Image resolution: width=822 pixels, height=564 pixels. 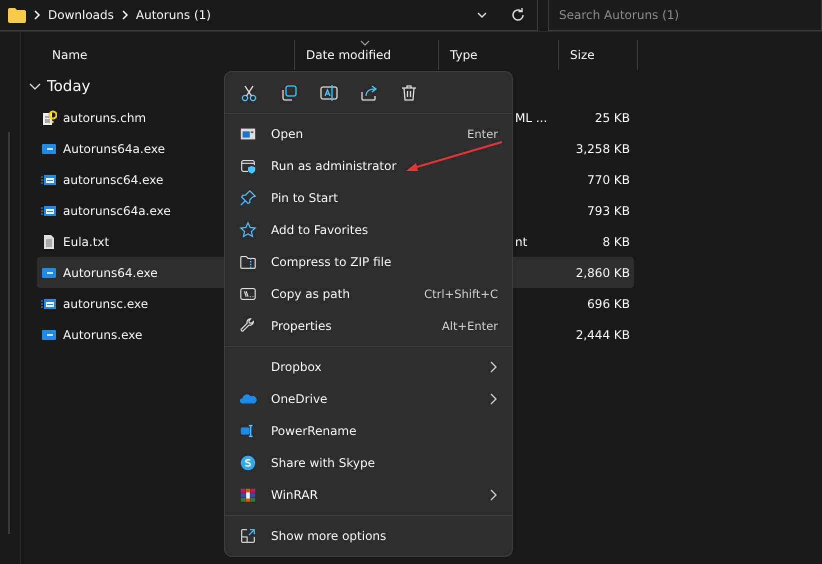 I want to click on file-name: Autoruns64.exe, so click(x=110, y=273).